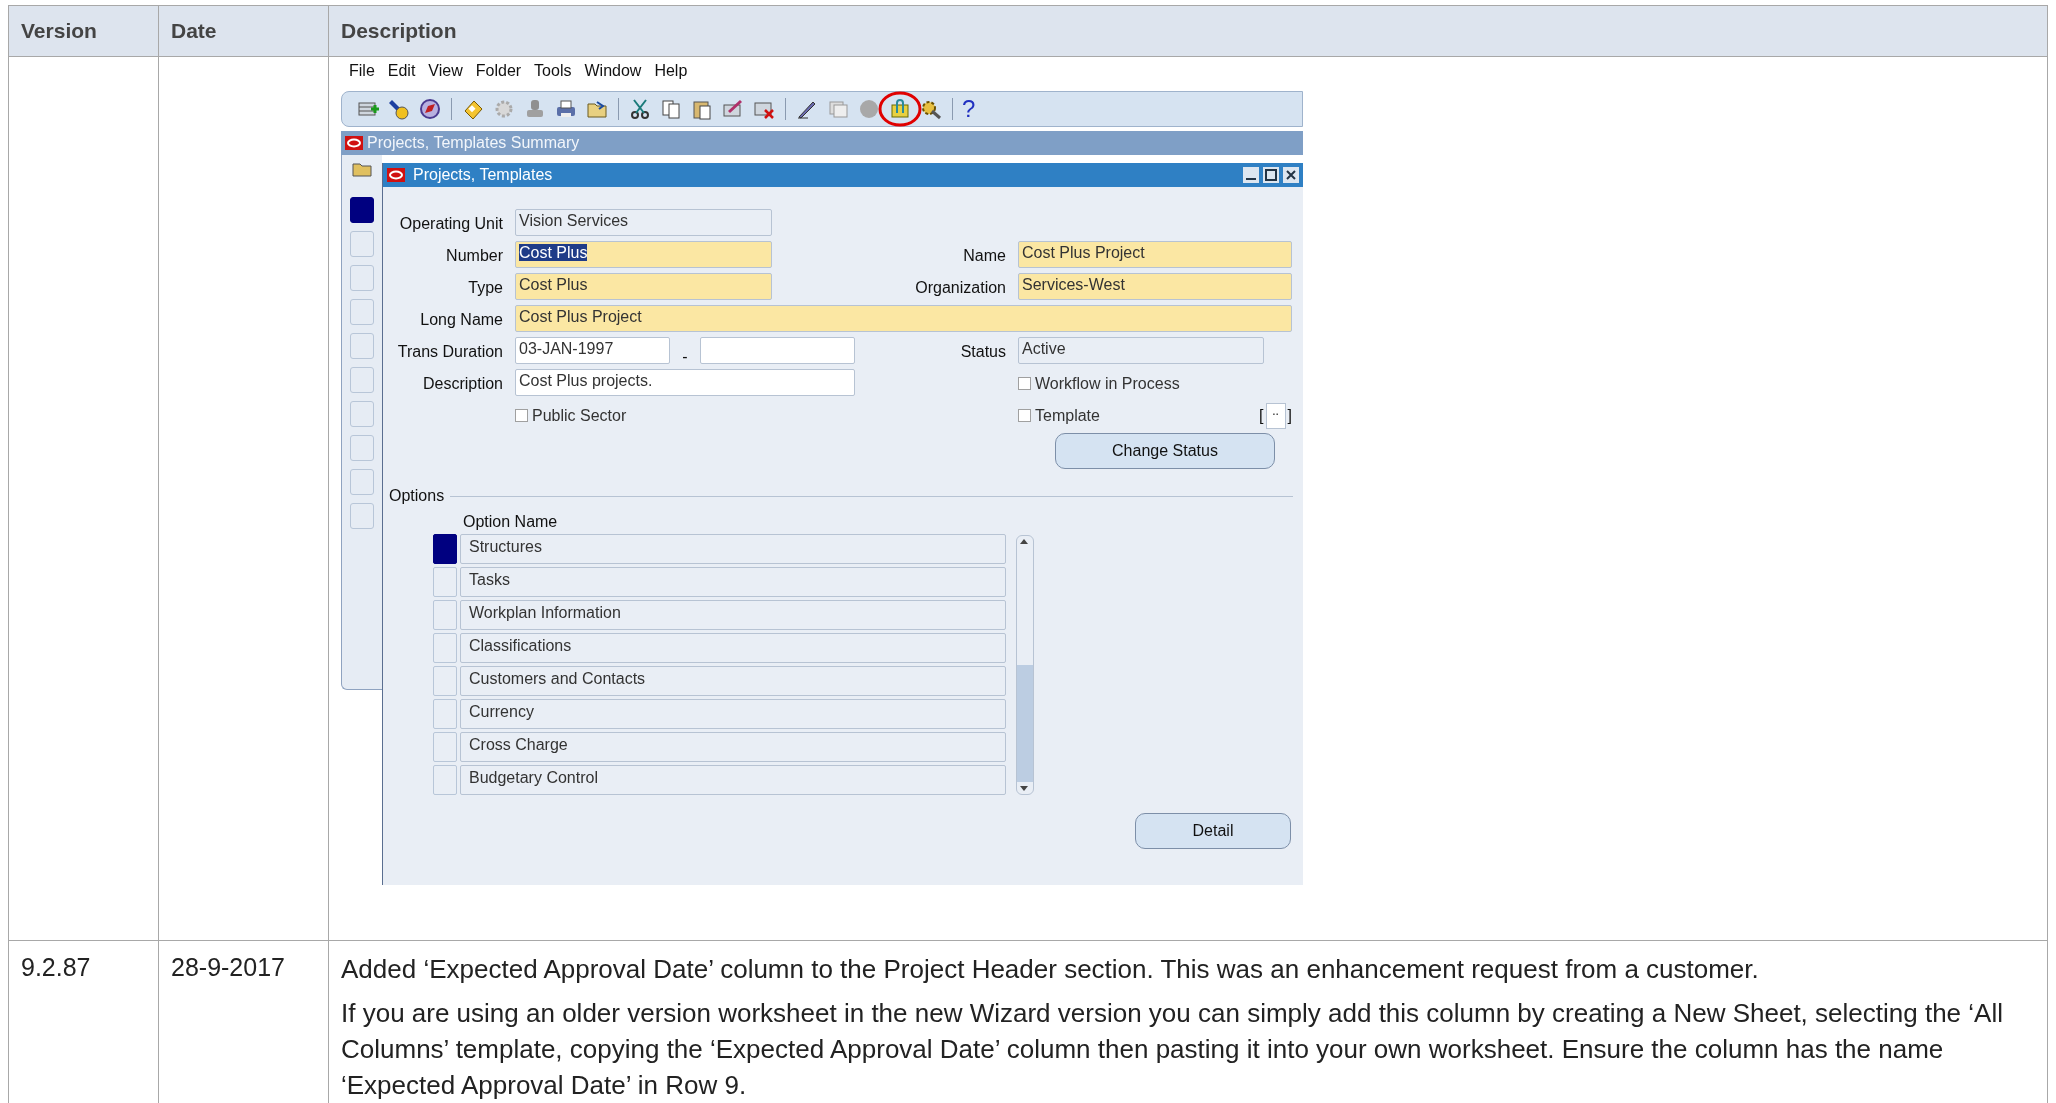  Describe the element at coordinates (1141, 350) in the screenshot. I see `text-field: Active` at that location.